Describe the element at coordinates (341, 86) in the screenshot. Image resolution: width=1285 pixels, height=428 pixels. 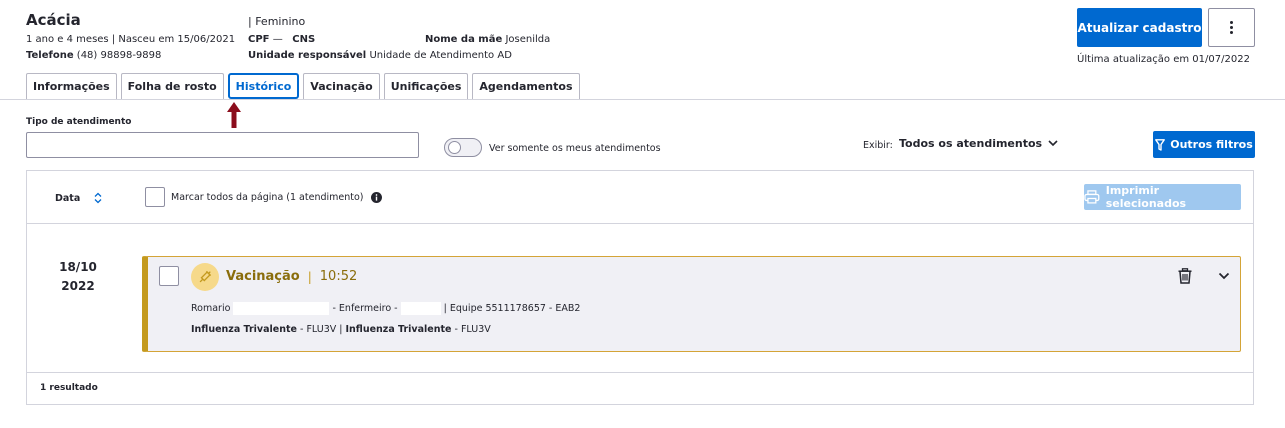
I see `tab-vacinacao: Vacinação` at that location.